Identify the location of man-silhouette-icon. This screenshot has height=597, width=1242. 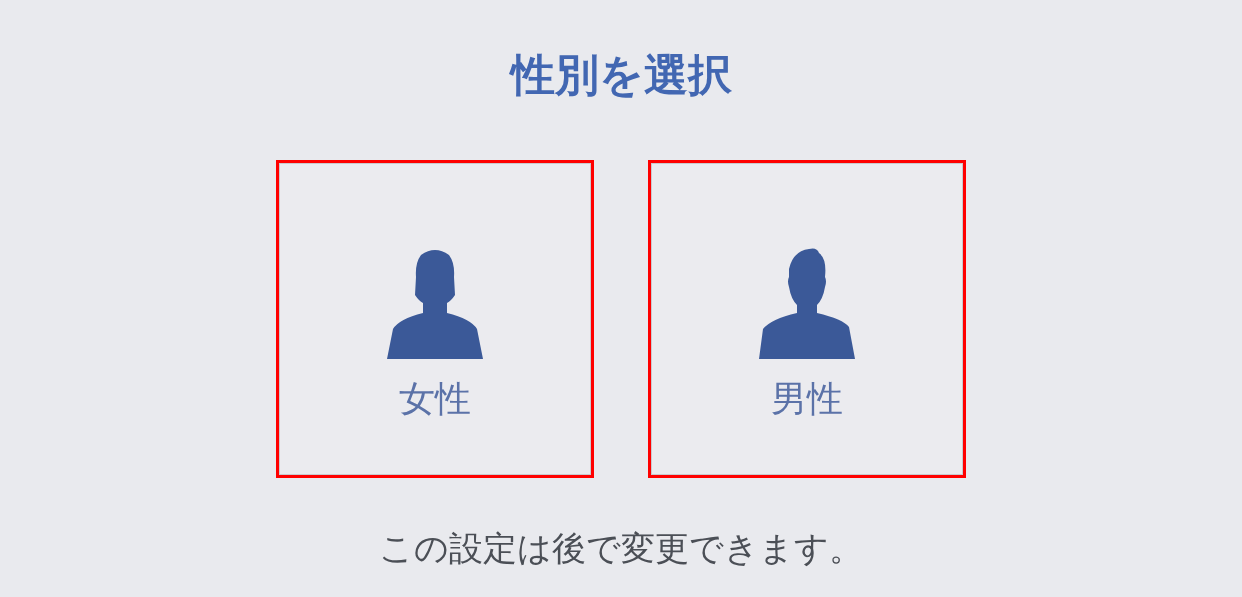
(807, 303).